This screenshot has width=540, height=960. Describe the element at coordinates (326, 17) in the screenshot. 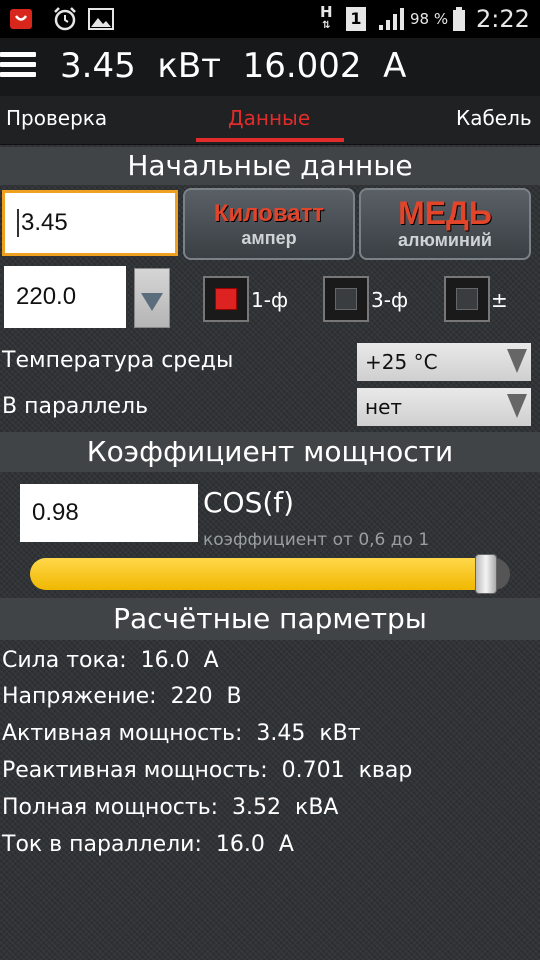

I see `data-indicator: H ⇅` at that location.